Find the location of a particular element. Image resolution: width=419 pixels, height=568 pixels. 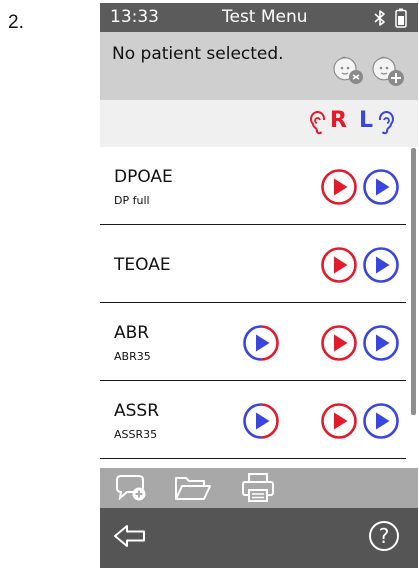

folder-icon is located at coordinates (193, 488).